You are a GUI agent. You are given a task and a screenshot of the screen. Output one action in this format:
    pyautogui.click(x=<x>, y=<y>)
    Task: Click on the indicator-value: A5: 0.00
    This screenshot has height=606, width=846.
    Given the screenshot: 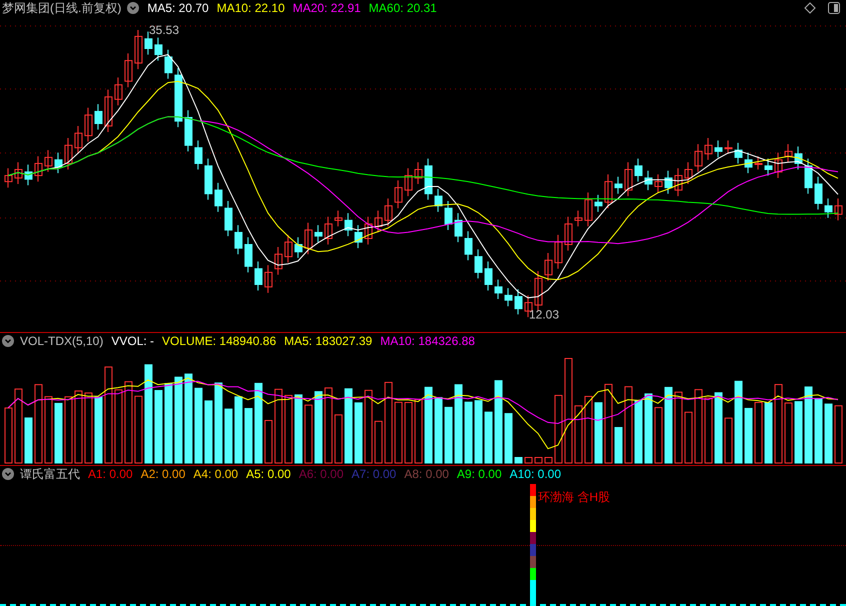 What is the action you would take?
    pyautogui.click(x=268, y=474)
    